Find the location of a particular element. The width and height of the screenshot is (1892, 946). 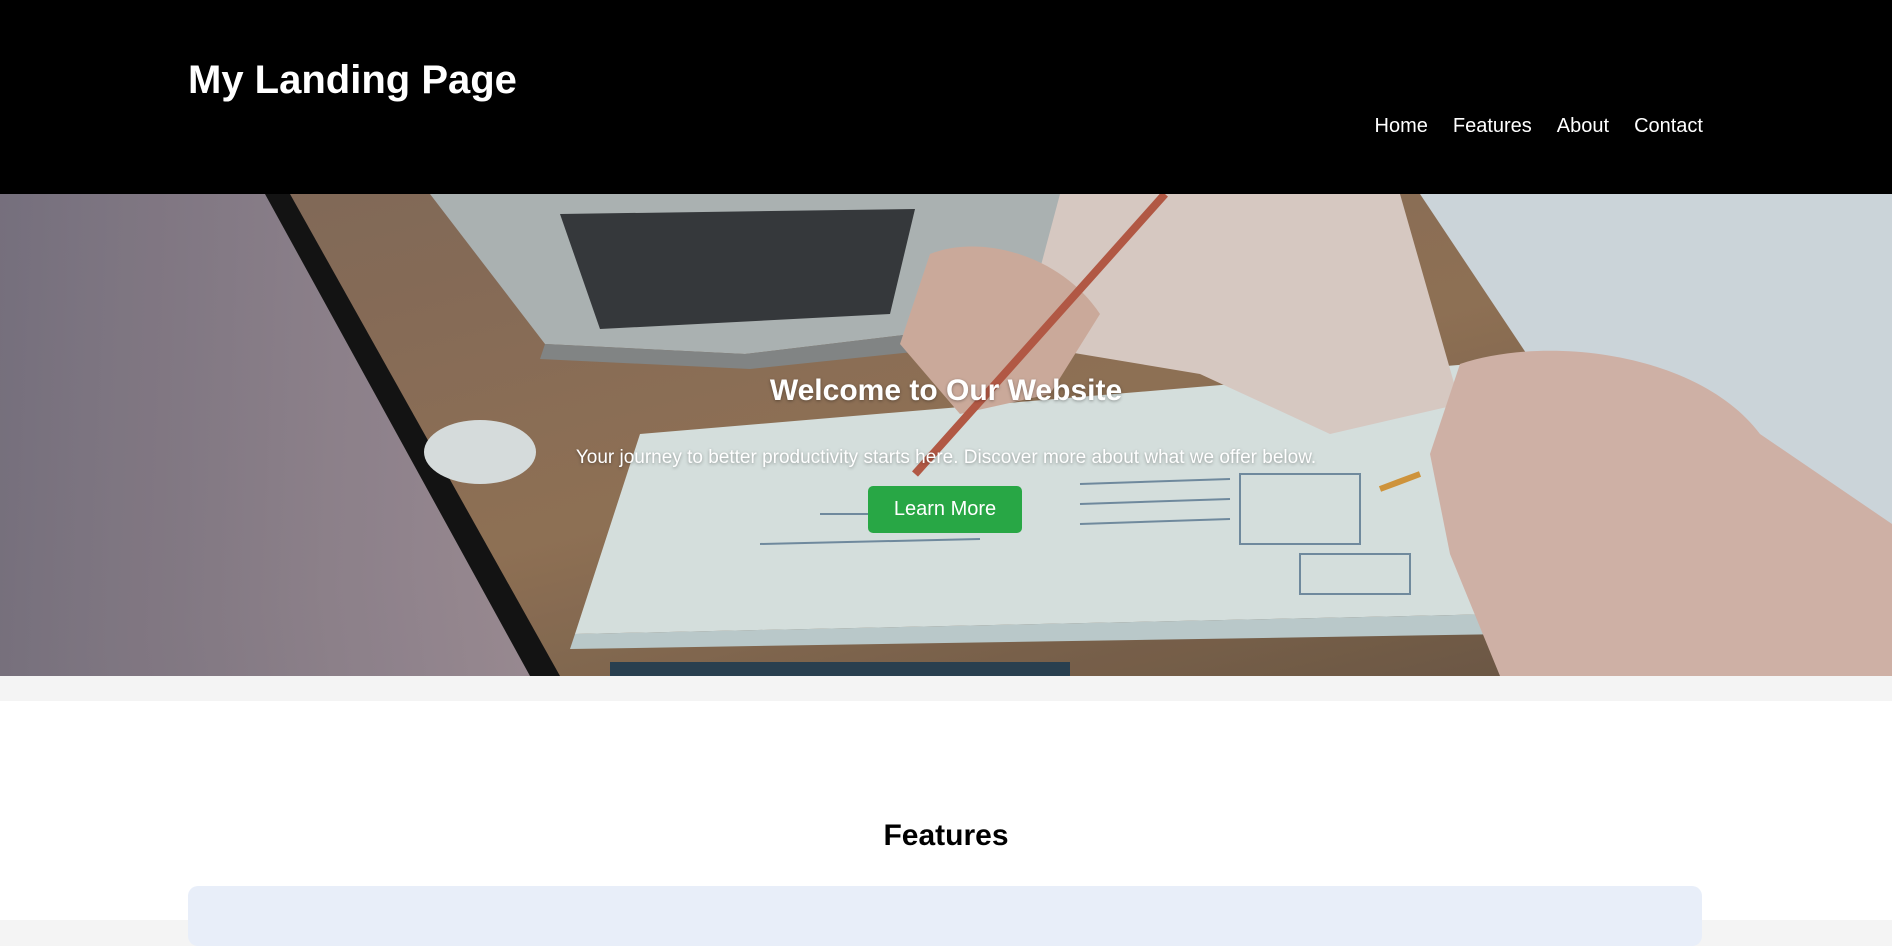

feature-card is located at coordinates (945, 916).